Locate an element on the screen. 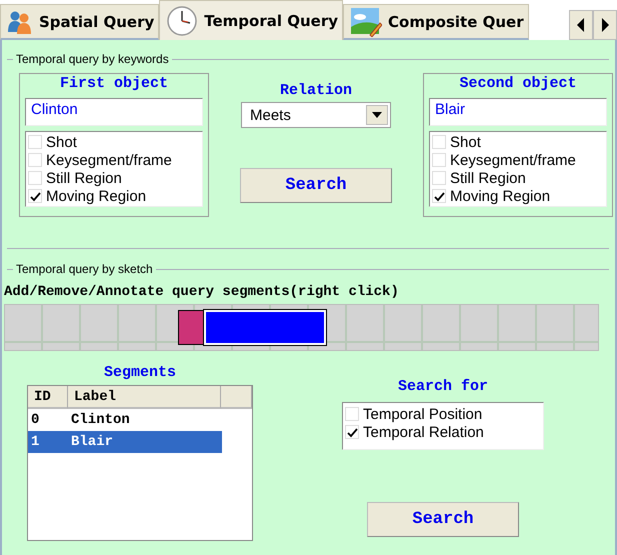 The image size is (617, 555). landscape-pencil-icon is located at coordinates (366, 21).